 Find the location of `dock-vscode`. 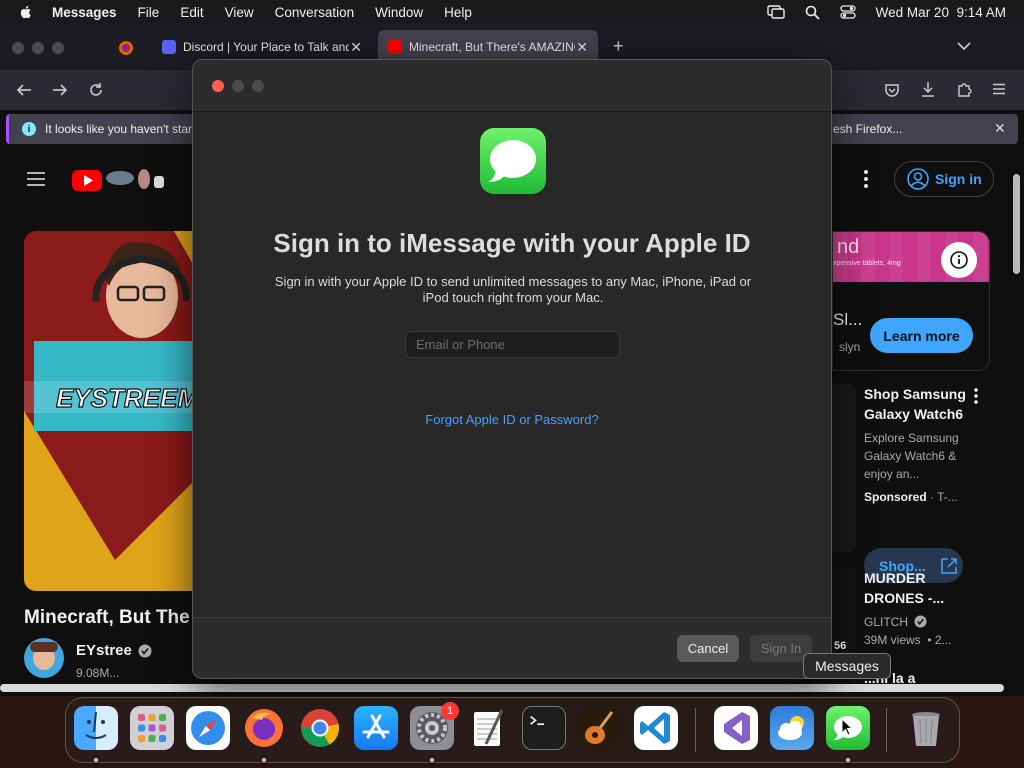

dock-vscode is located at coordinates (656, 728).